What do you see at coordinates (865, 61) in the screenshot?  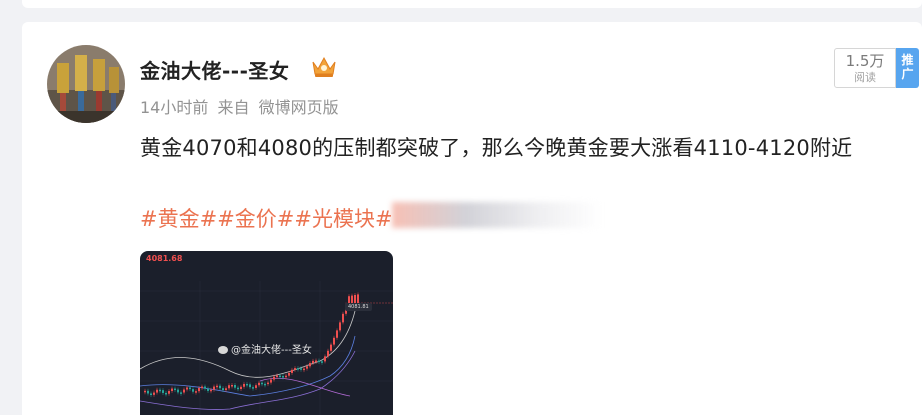 I see `read-count: 1.5万` at bounding box center [865, 61].